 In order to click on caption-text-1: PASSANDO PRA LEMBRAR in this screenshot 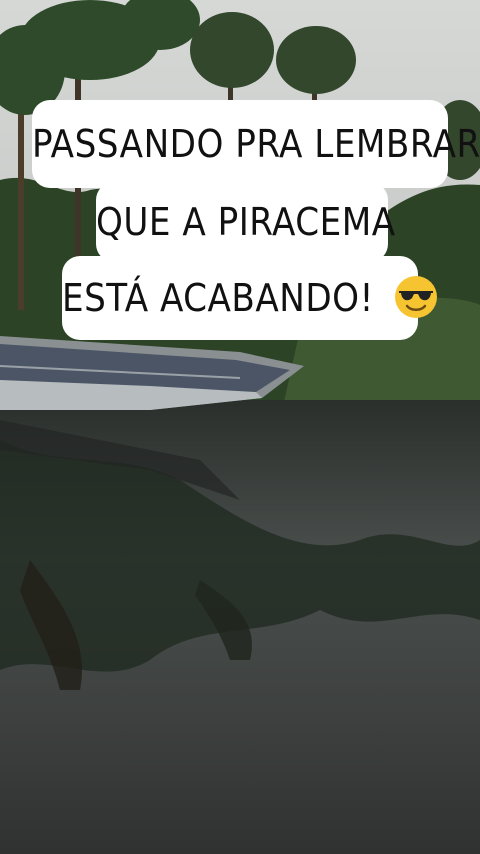, I will do `click(256, 144)`.